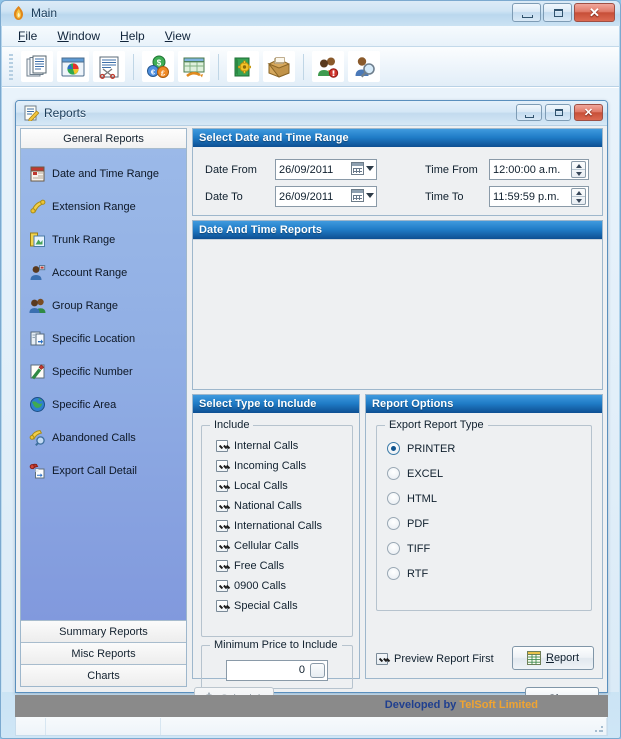 The width and height of the screenshot is (621, 739). I want to click on users-group-button, so click(328, 66).